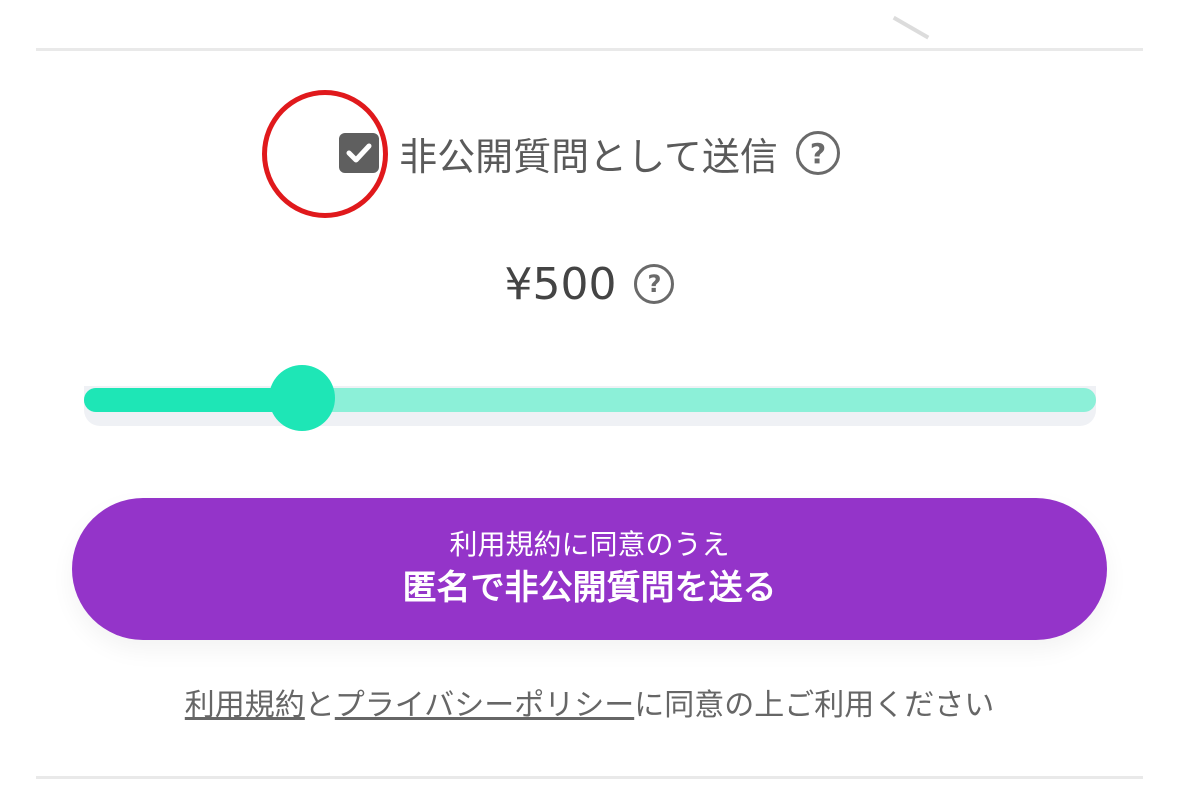 This screenshot has width=1179, height=786. I want to click on slider-thumb, so click(301, 398).